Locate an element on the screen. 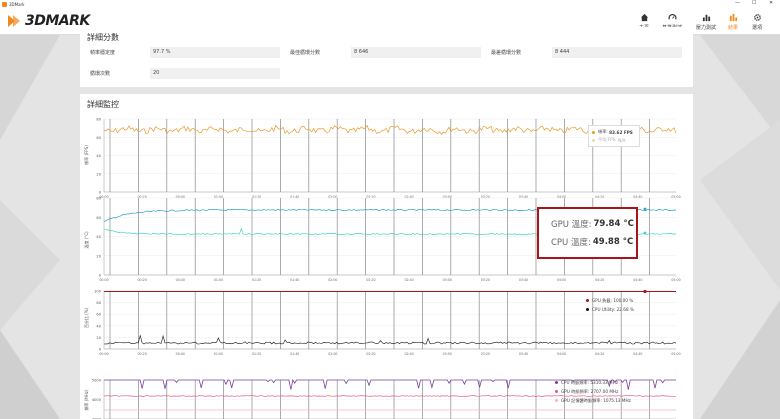 The width and height of the screenshot is (780, 419). cpu-util-value: 22.68 % is located at coordinates (625, 309).